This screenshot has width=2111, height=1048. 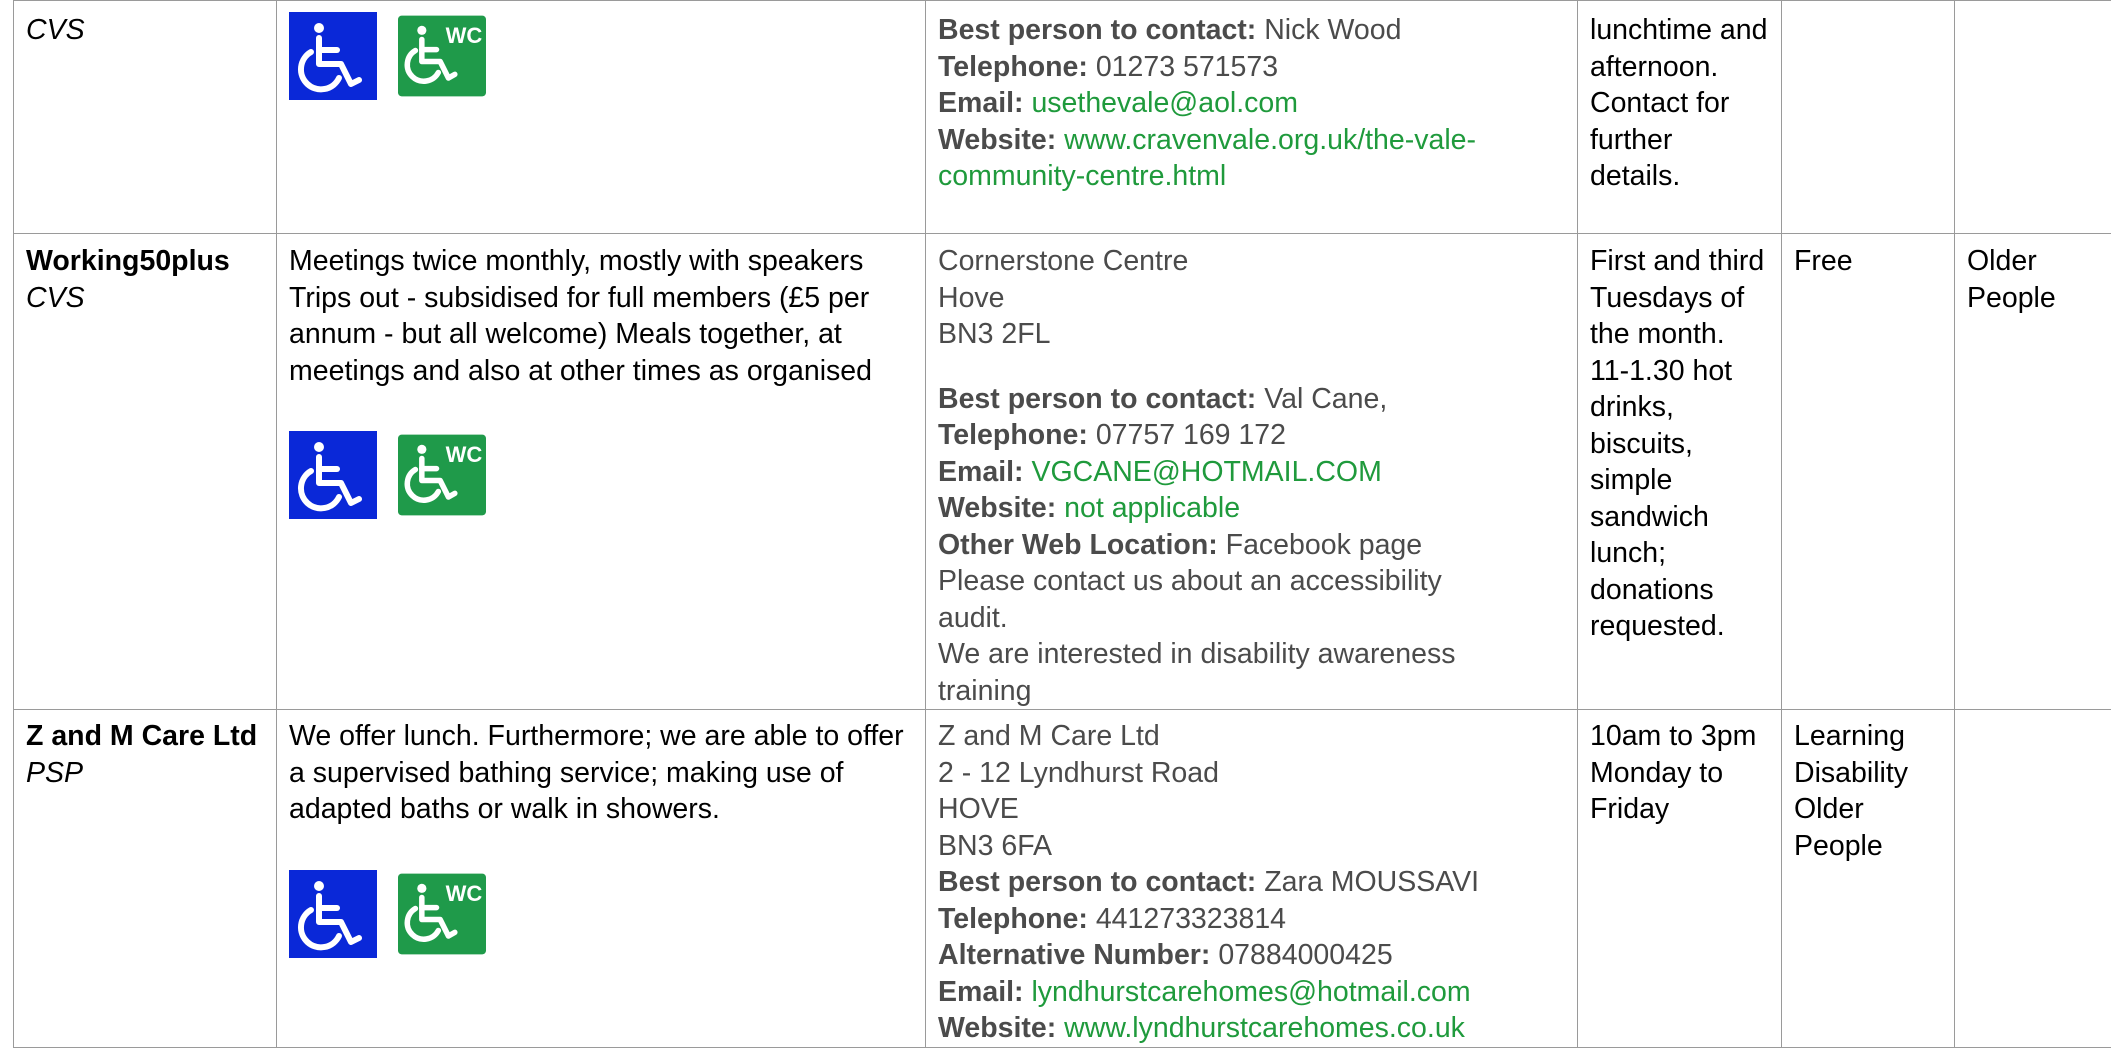 I want to click on address-line: HOVE, so click(x=1251, y=809).